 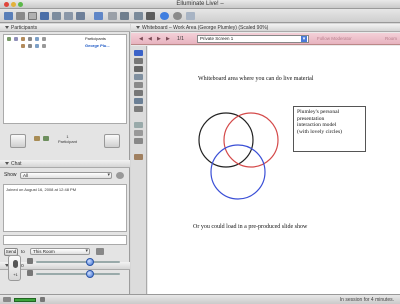 I want to click on whiteboard-toolbar, so click(x=139, y=170).